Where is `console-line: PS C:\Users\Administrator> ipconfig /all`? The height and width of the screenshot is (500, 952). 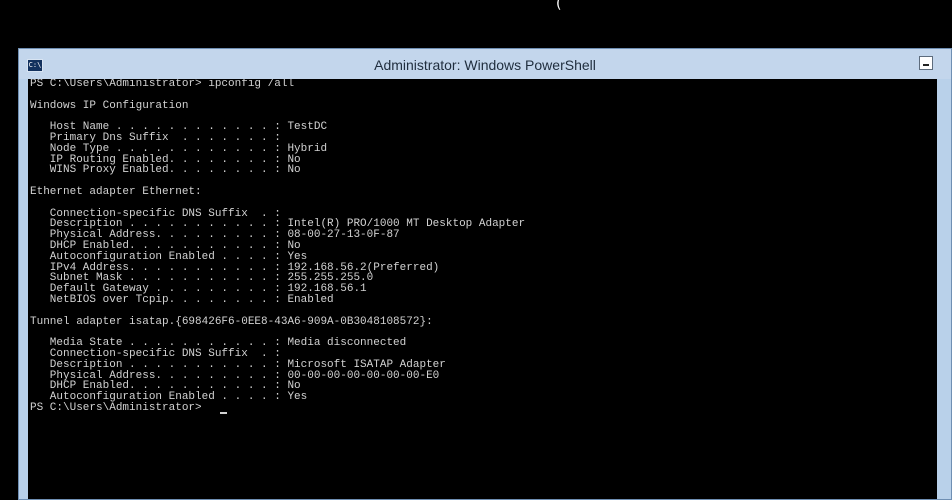 console-line: PS C:\Users\Administrator> ipconfig /all is located at coordinates (162, 84).